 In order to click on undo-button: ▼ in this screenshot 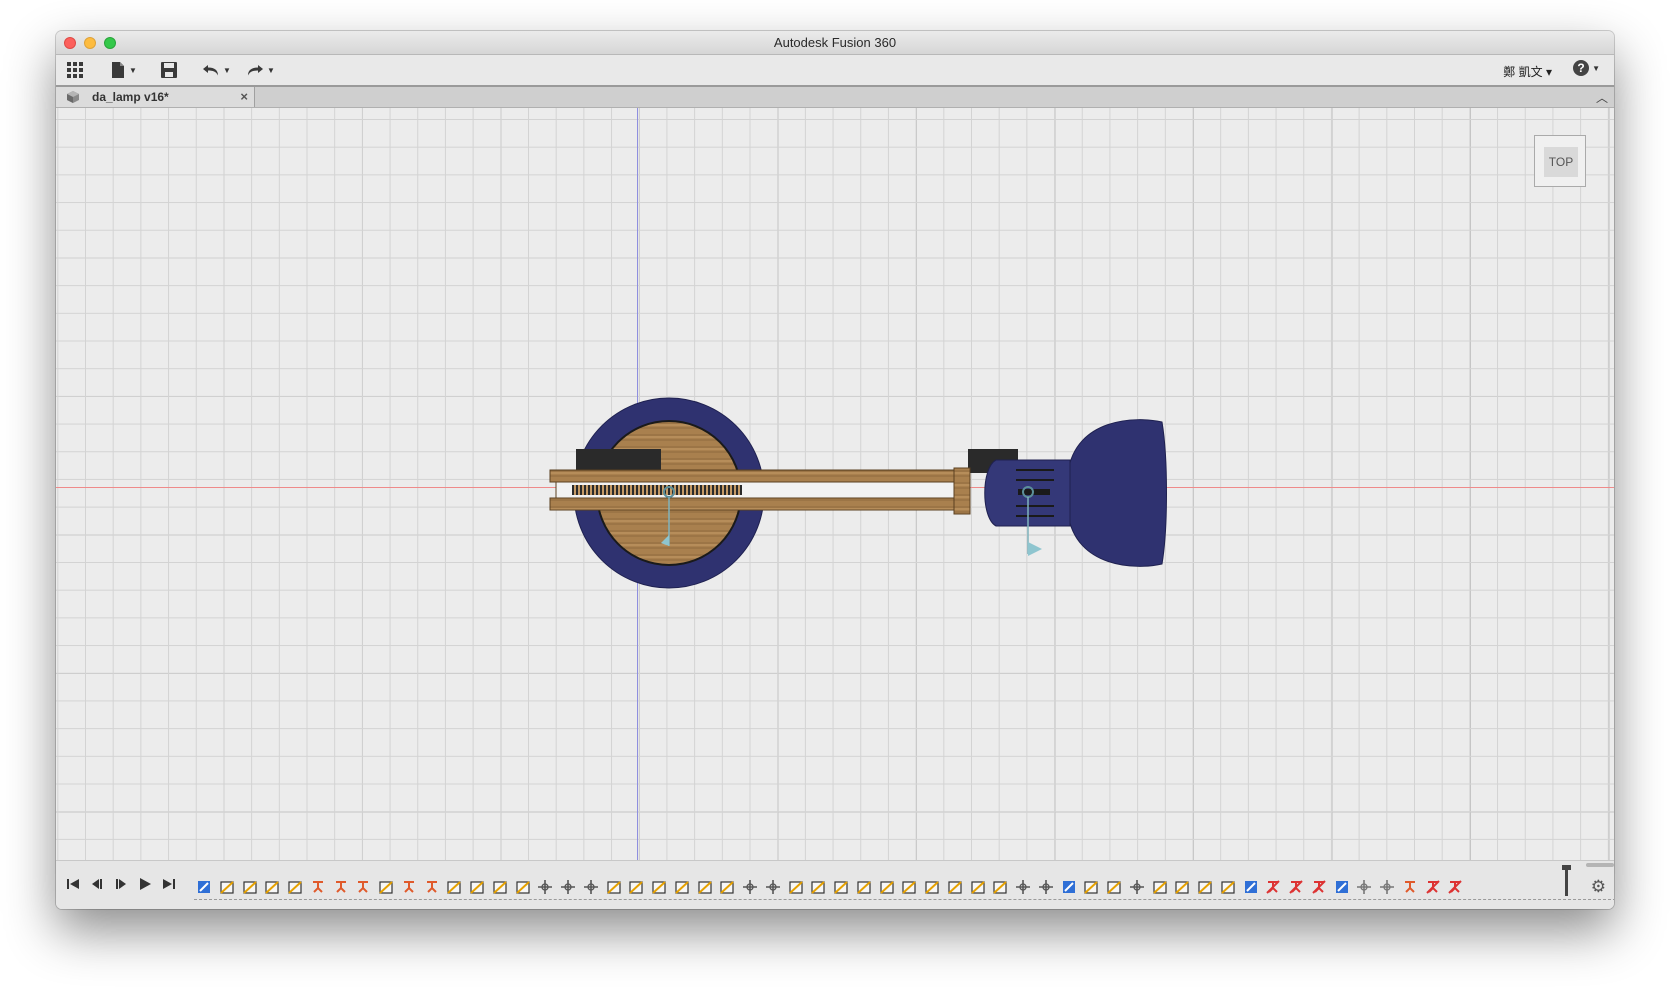, I will do `click(216, 70)`.